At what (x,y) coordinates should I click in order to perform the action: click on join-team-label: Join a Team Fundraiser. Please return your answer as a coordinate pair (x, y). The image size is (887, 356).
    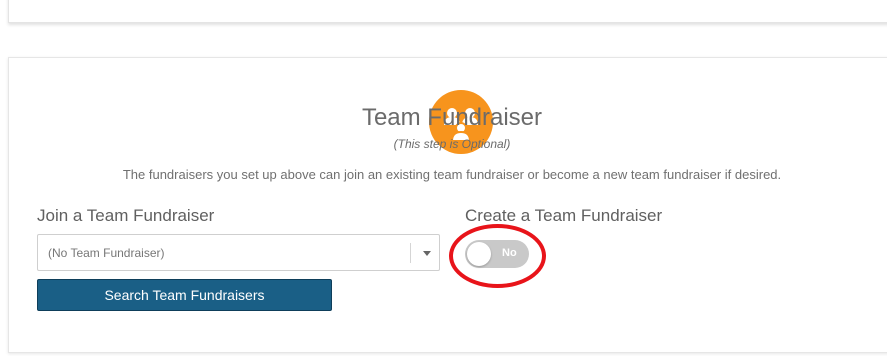
    Looking at the image, I should click on (126, 215).